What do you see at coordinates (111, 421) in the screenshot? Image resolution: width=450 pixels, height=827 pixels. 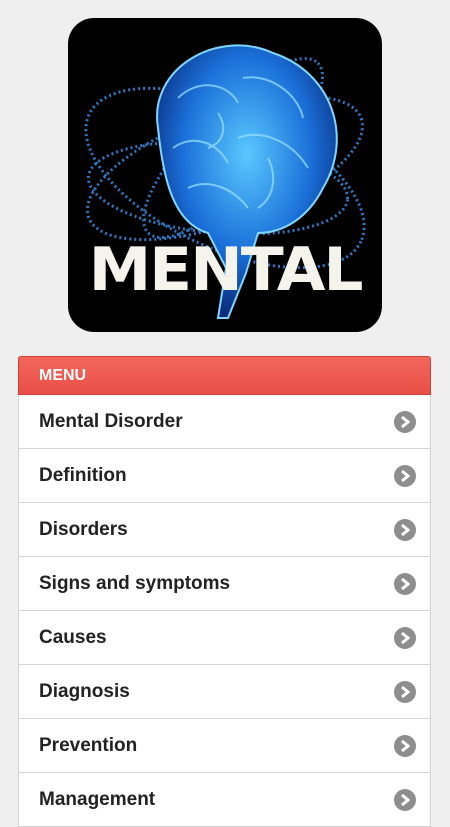 I see `menu-item-label: Mental Disorder` at bounding box center [111, 421].